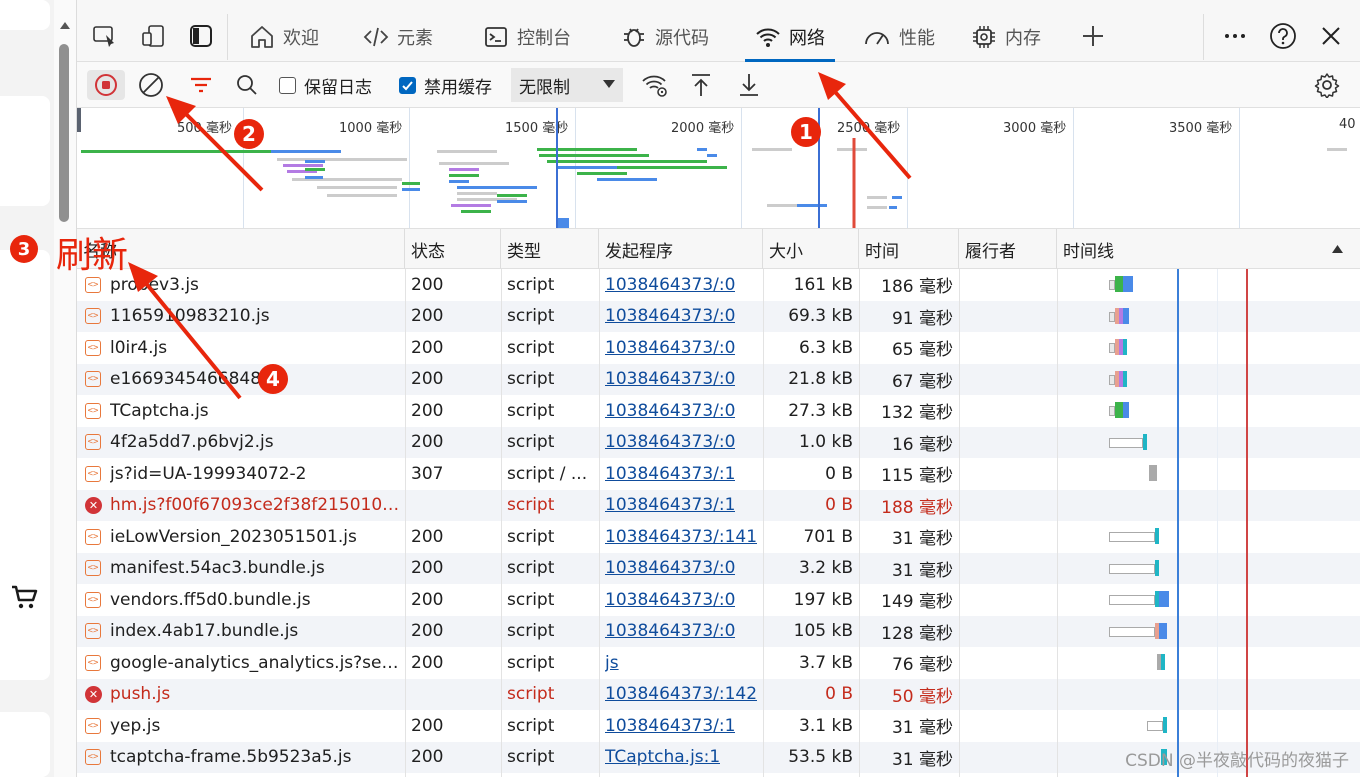 The width and height of the screenshot is (1360, 777). Describe the element at coordinates (92, 255) in the screenshot. I see `annotation-refresh-label: 刷新` at that location.